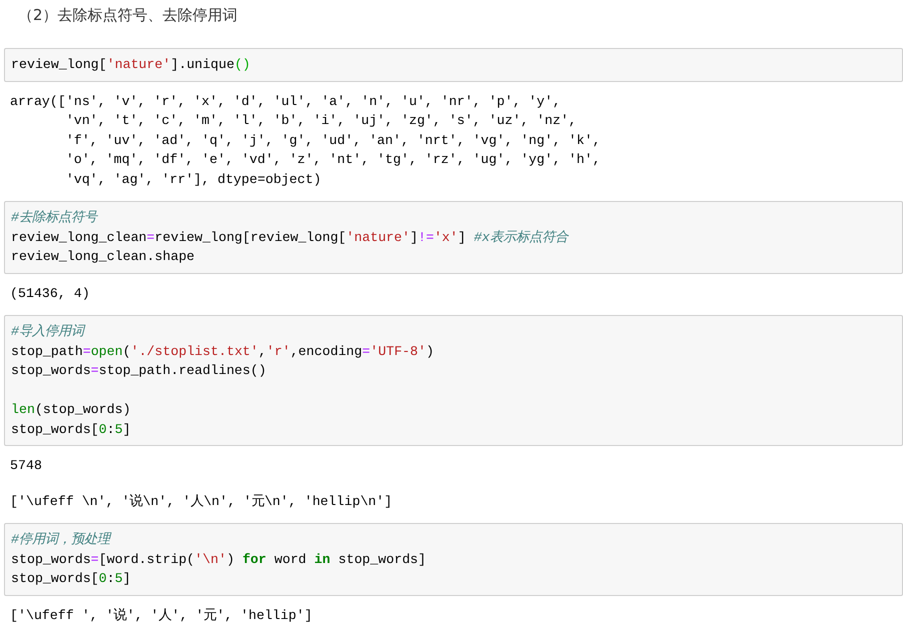  What do you see at coordinates (289, 237) in the screenshot?
I see `code-line: review_long_clean=review_long[review_long['nature']!='x'] #x表示标点符合` at bounding box center [289, 237].